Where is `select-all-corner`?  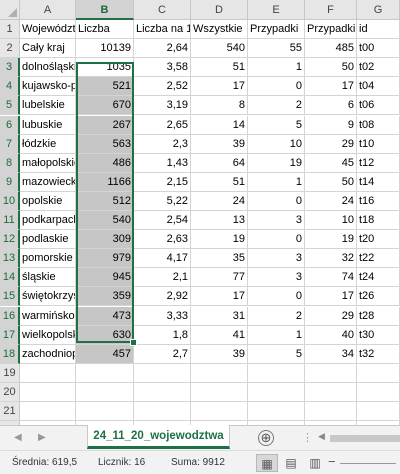
select-all-corner is located at coordinates (10, 10).